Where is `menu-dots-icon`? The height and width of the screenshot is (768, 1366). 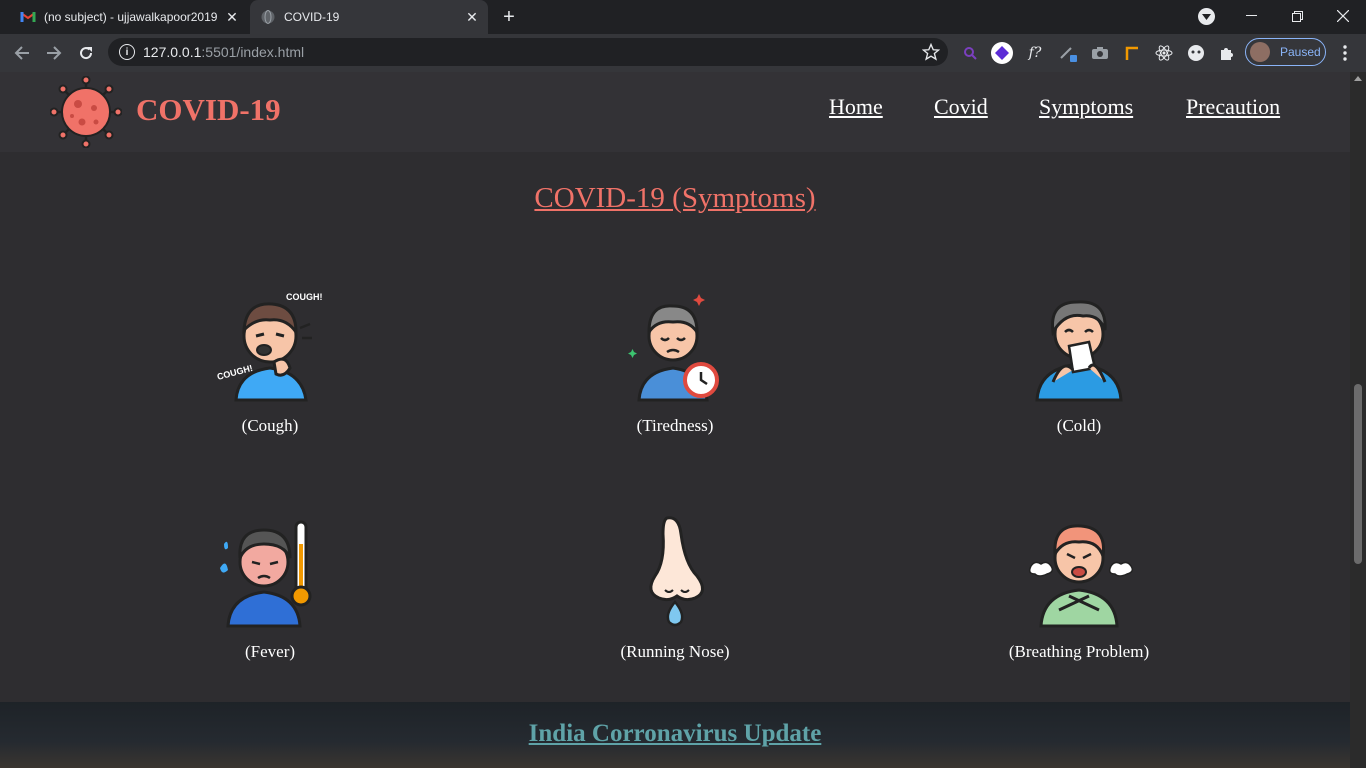 menu-dots-icon is located at coordinates (1345, 53).